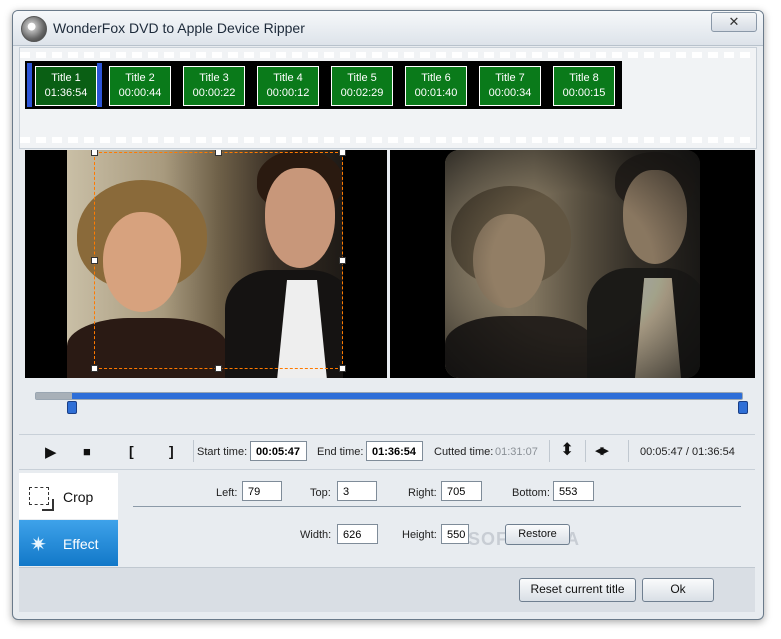 This screenshot has height=639, width=781. I want to click on title-thumb-name: Title 8, so click(584, 78).